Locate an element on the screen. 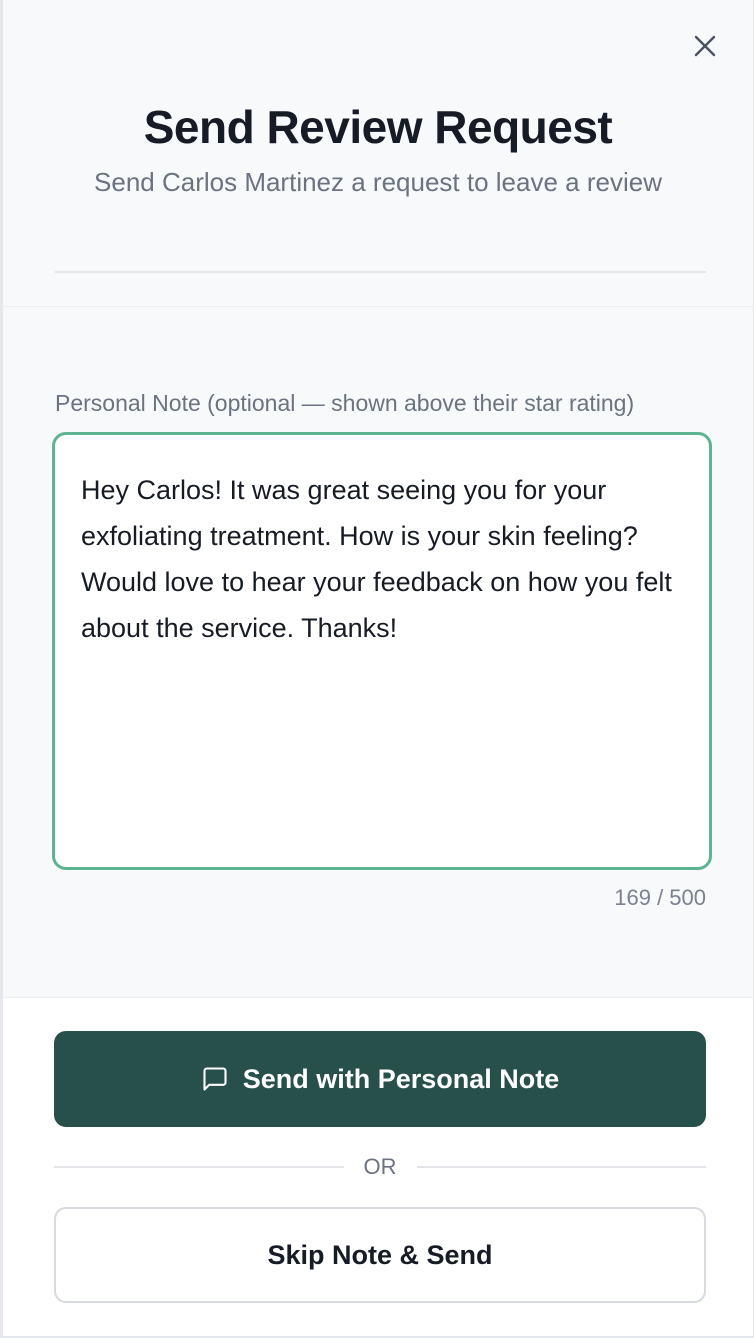 The image size is (754, 1338). or-text: OR is located at coordinates (380, 1166).